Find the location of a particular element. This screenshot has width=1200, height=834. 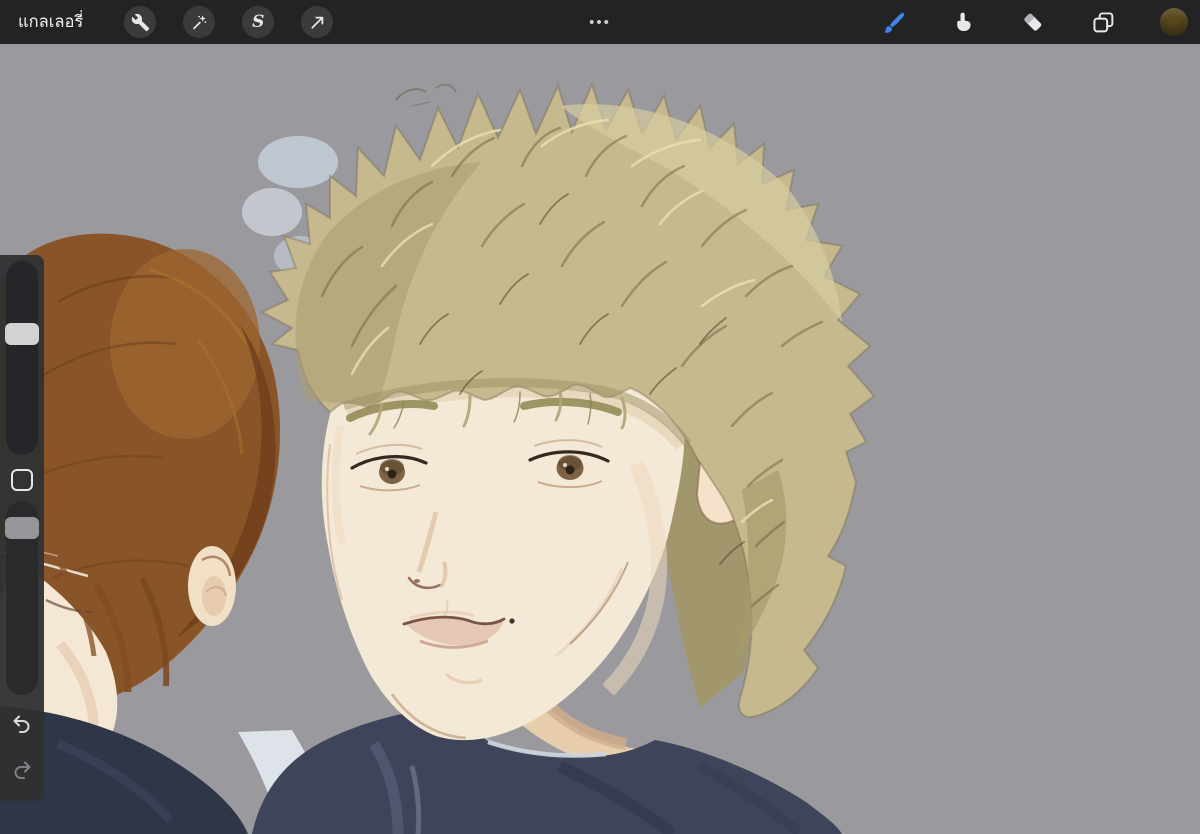

wrench-icon is located at coordinates (140, 22).